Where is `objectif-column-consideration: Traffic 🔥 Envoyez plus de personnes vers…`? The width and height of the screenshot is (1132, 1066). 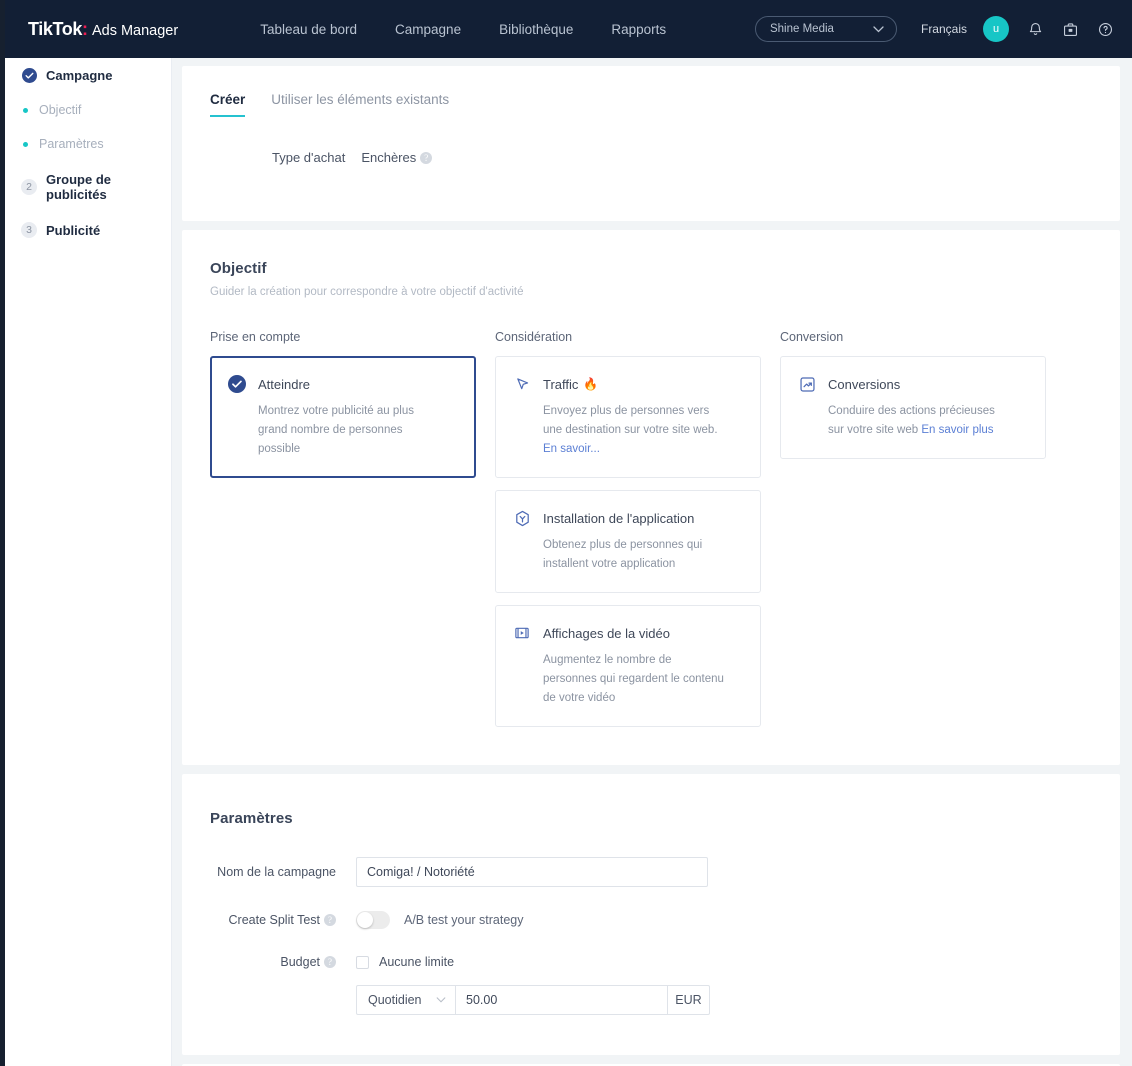 objectif-column-consideration: Traffic 🔥 Envoyez plus de personnes vers… is located at coordinates (628, 541).